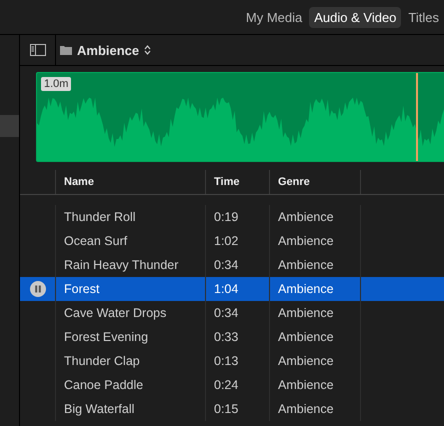  I want to click on table-row: Forest 1:04 Ambience, so click(232, 289).